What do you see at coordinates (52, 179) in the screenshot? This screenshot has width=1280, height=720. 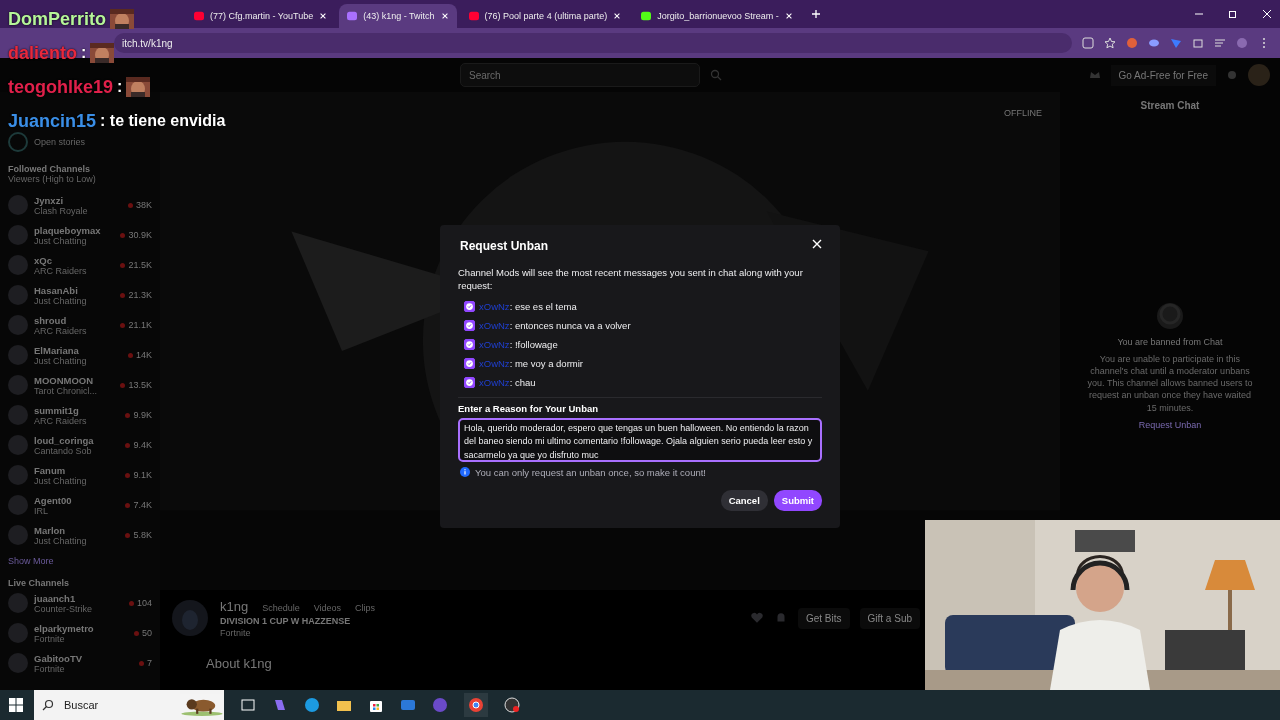 I see `sort-label: Viewers (High to Low)` at bounding box center [52, 179].